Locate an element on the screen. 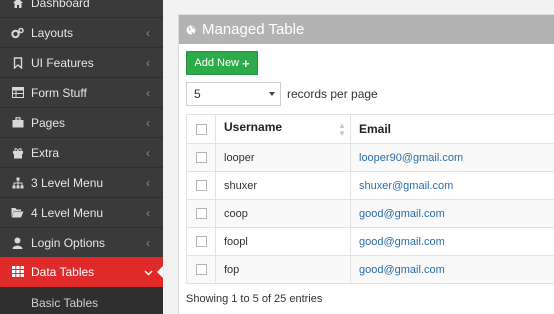 The width and height of the screenshot is (554, 314). sidebar-item-layouts: Layouts ‹ is located at coordinates (81, 33).